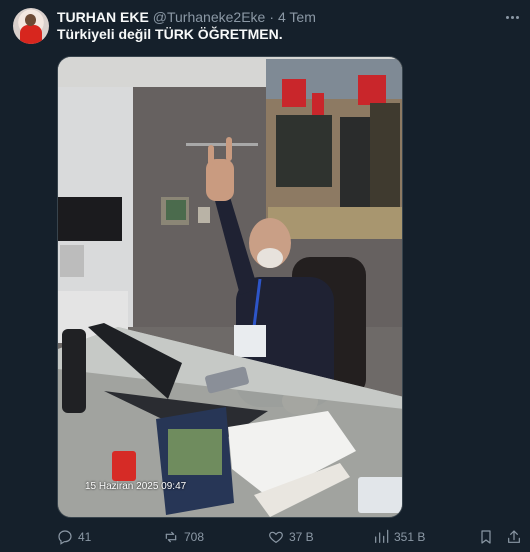 This screenshot has width=530, height=552. I want to click on bookmark-button, so click(486, 537).